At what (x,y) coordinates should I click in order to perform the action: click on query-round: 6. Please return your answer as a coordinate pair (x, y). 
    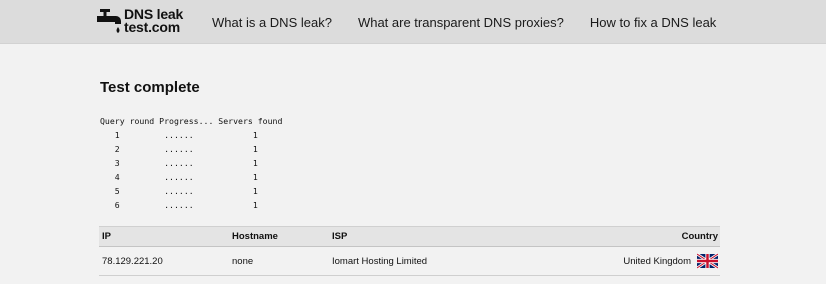
    Looking at the image, I should click on (117, 205).